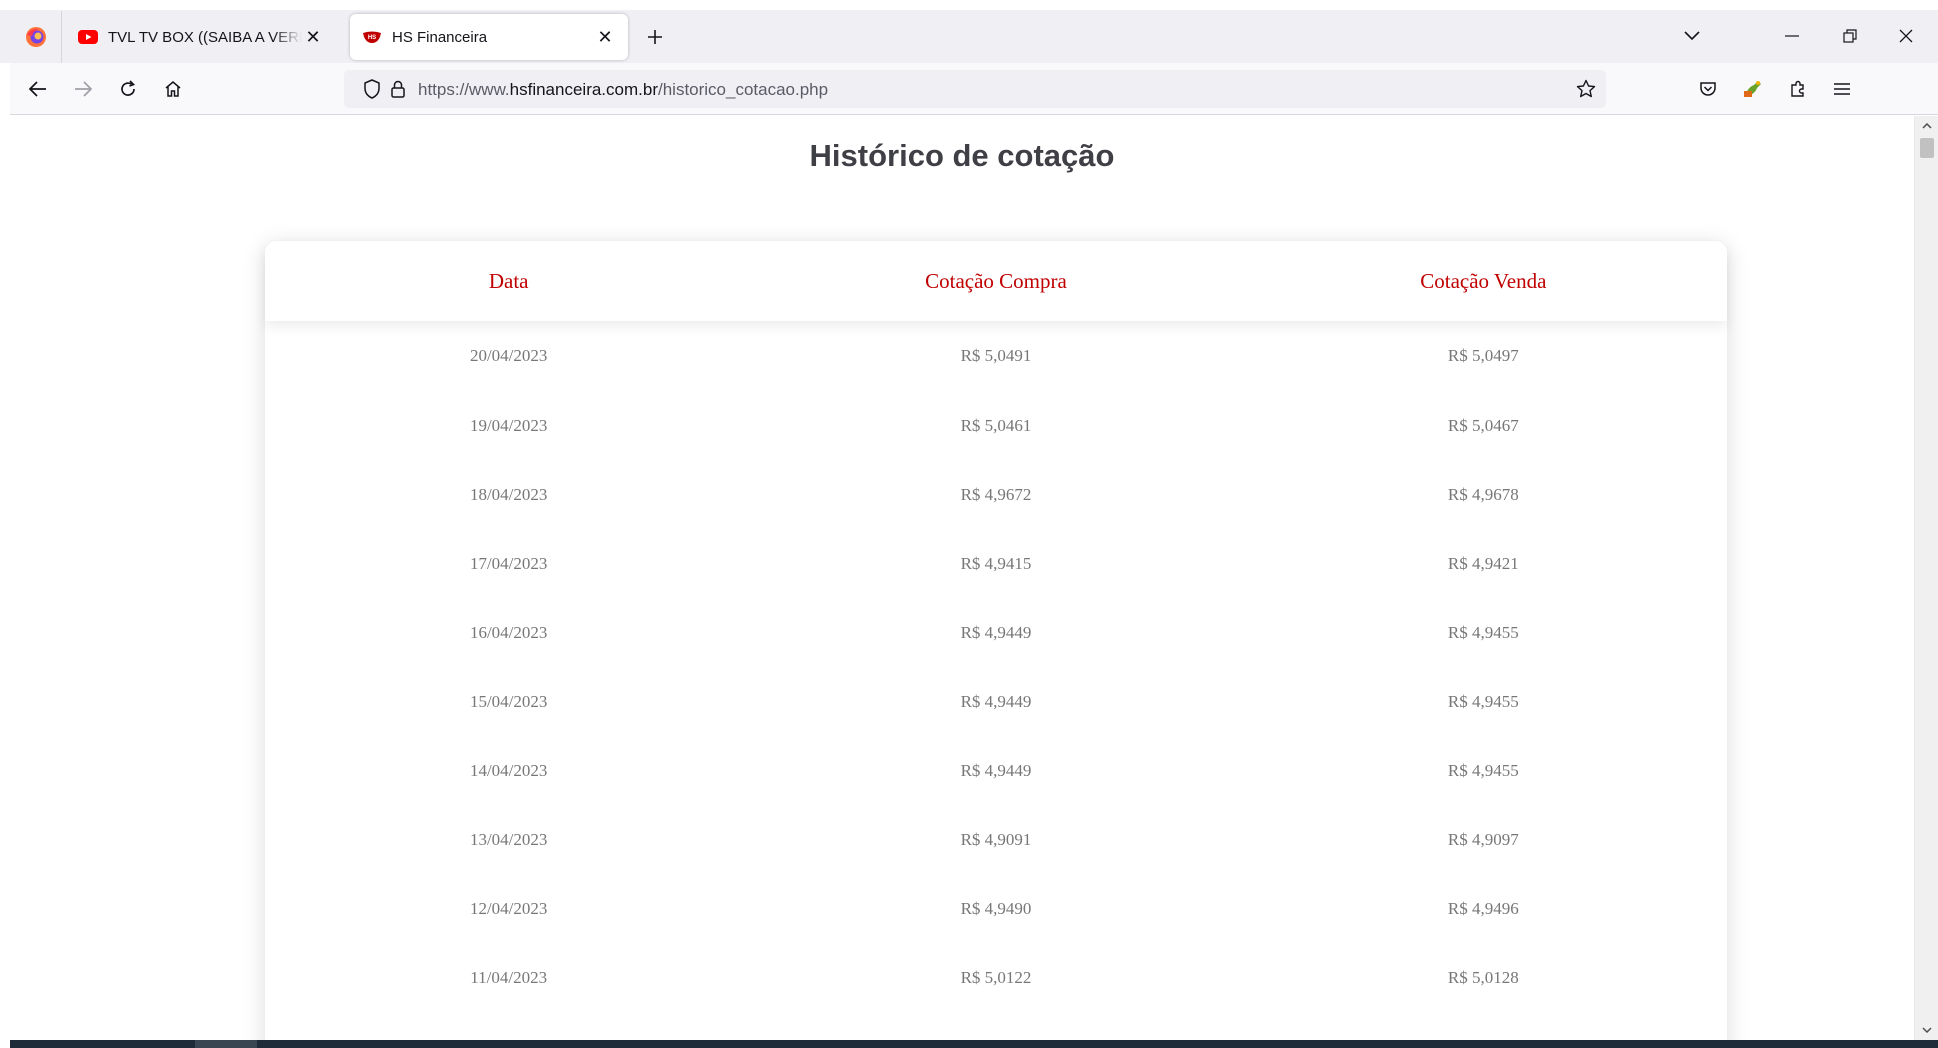 The image size is (1938, 1048). Describe the element at coordinates (508, 701) in the screenshot. I see `cell-date: 15/04/2023` at that location.